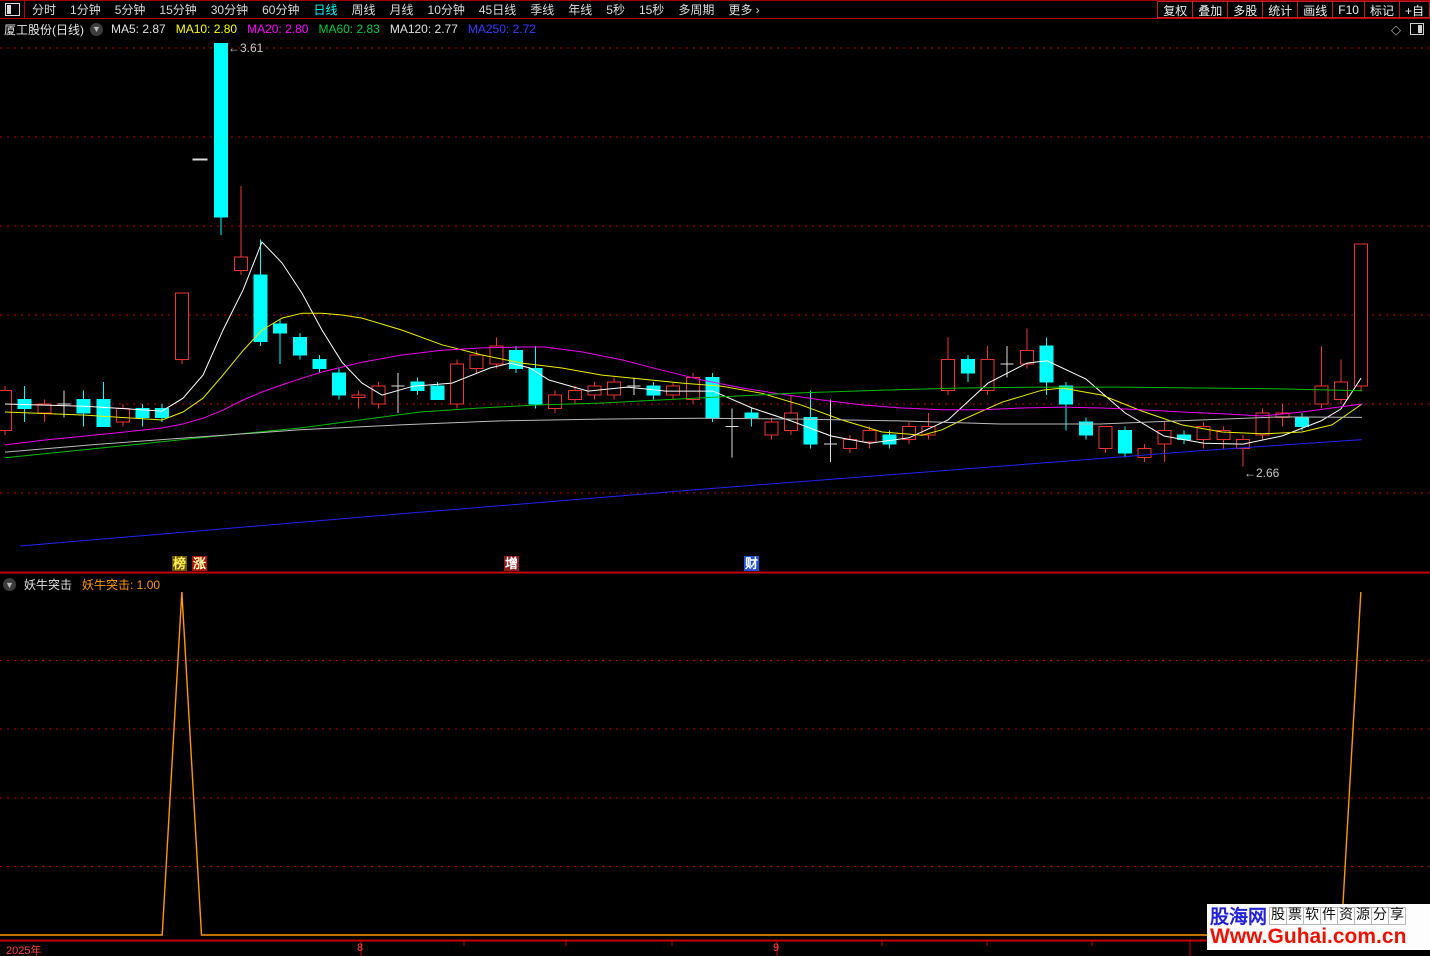 The image size is (1430, 956). I want to click on ma-value-MA250: MA250: 2.72, so click(501, 29).